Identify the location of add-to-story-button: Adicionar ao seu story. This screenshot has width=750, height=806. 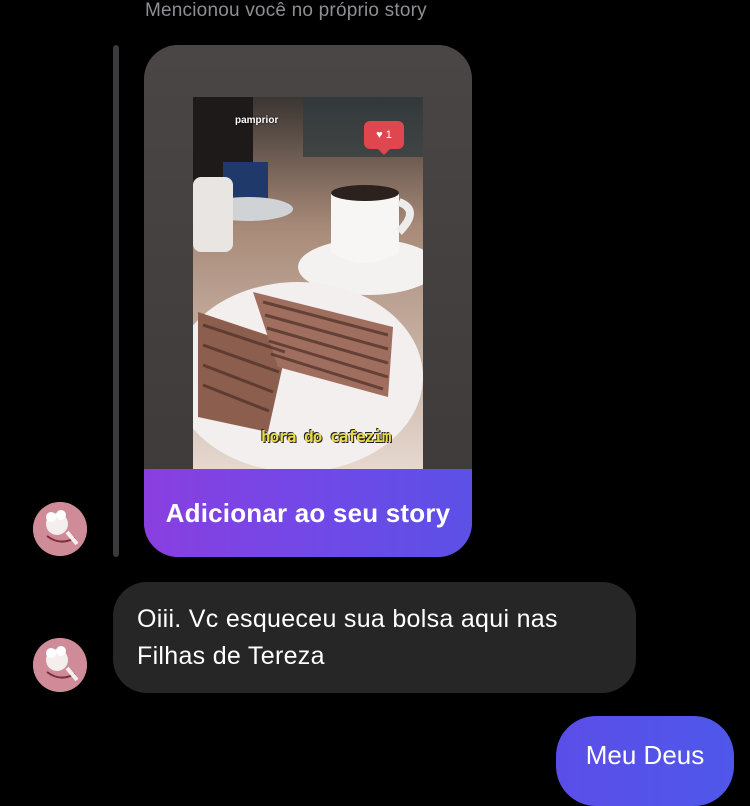
(308, 513).